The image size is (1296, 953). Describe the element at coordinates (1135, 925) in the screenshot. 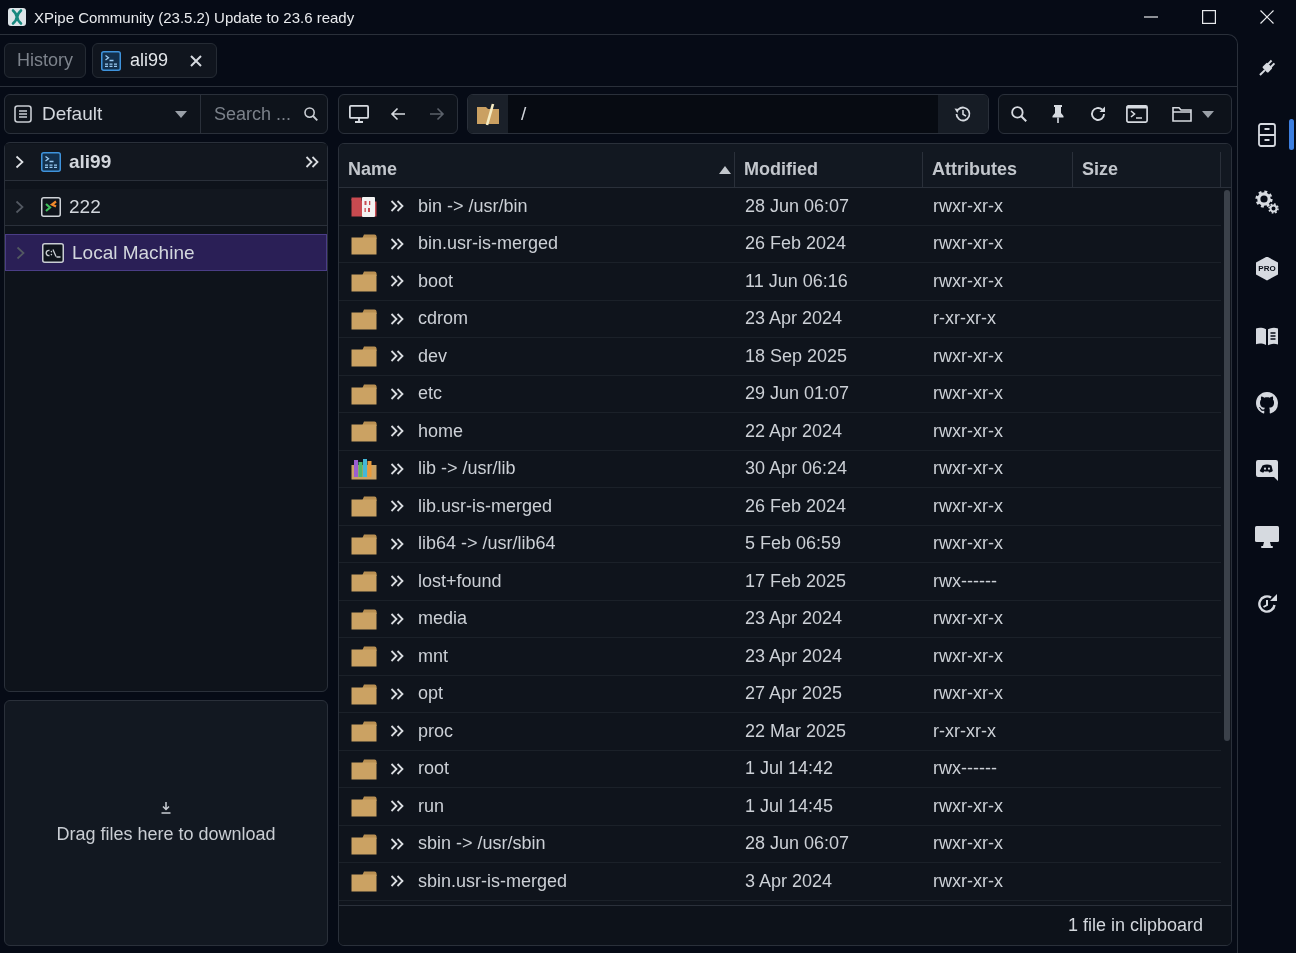

I see `clipboard-status: 1 file in clipboard` at that location.